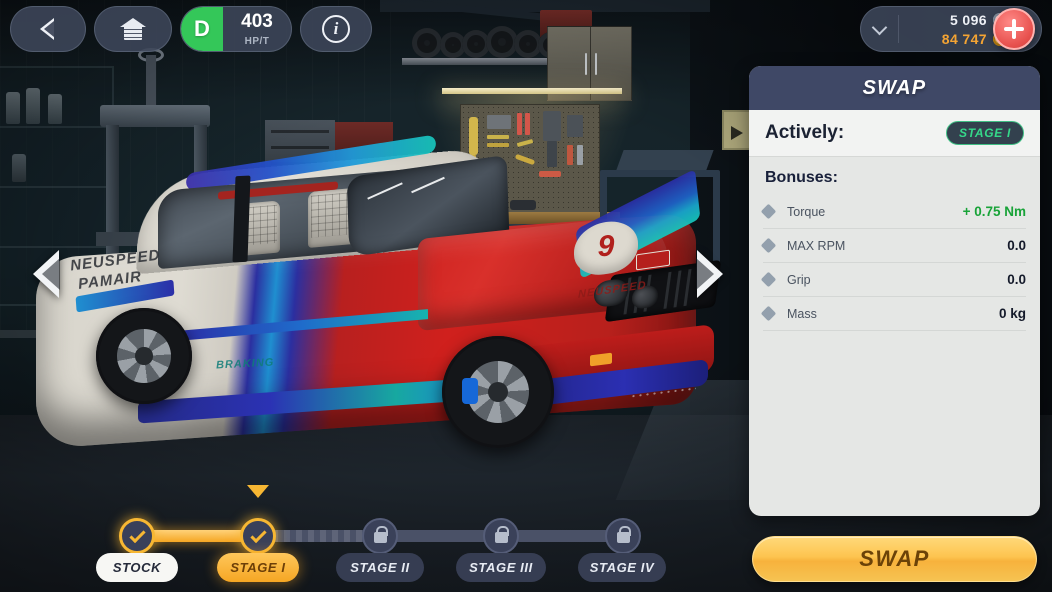 This screenshot has width=1052, height=592. I want to click on wallet: 5 096 84 747, so click(951, 29).